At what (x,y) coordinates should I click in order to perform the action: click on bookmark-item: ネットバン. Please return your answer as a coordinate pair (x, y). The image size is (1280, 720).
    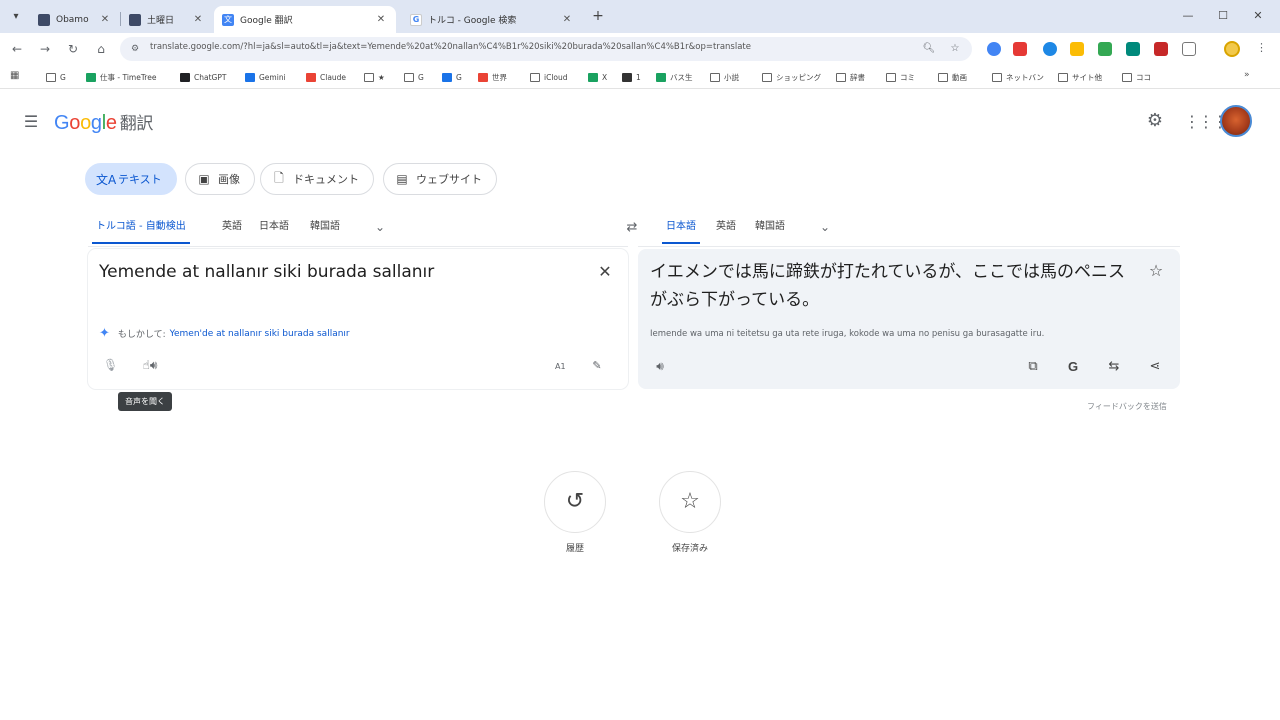
    Looking at the image, I should click on (1018, 77).